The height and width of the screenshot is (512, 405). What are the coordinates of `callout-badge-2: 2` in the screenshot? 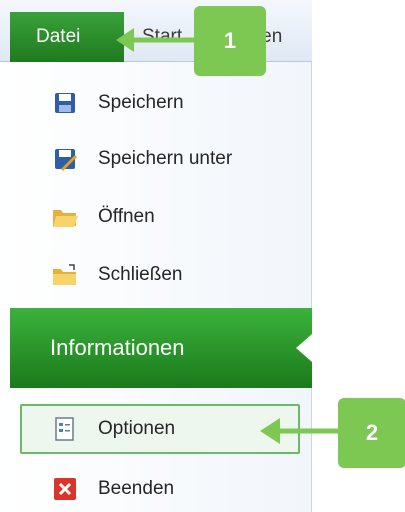 It's located at (371, 433).